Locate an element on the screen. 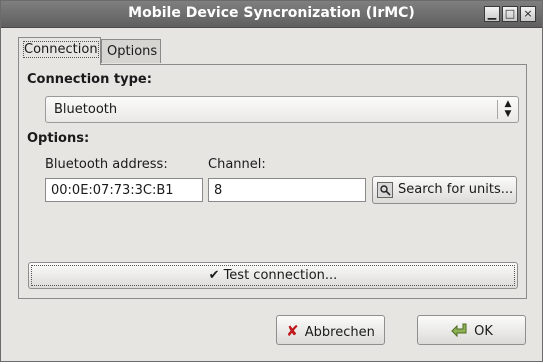 This screenshot has width=543, height=362. cancel-x-icon: ✘ is located at coordinates (292, 331).